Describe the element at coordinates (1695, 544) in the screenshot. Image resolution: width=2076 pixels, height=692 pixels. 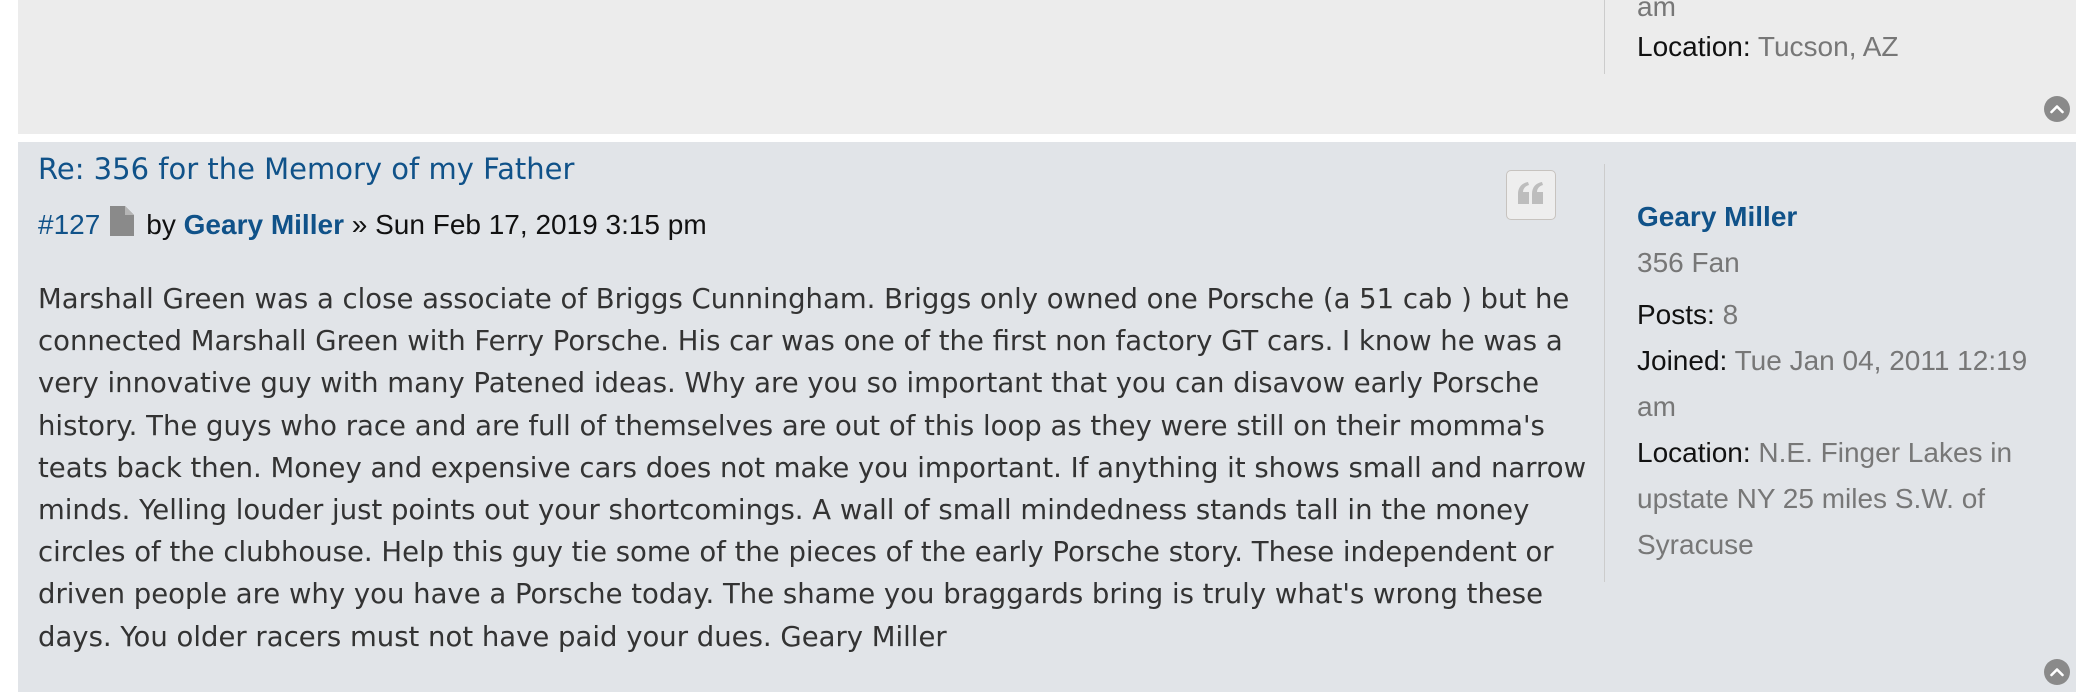
I see `profile-location-value-cont: Syracuse` at that location.